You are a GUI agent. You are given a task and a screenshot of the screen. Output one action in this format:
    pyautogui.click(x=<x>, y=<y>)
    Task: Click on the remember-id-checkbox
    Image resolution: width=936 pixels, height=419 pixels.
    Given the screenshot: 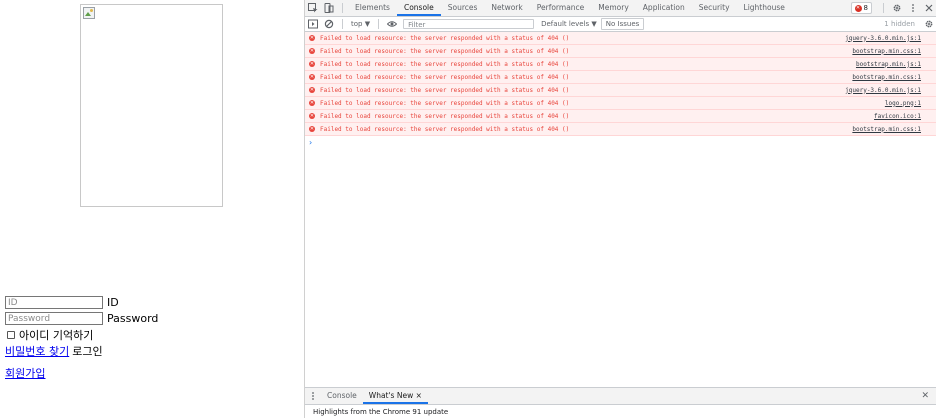 What is the action you would take?
    pyautogui.click(x=11, y=334)
    